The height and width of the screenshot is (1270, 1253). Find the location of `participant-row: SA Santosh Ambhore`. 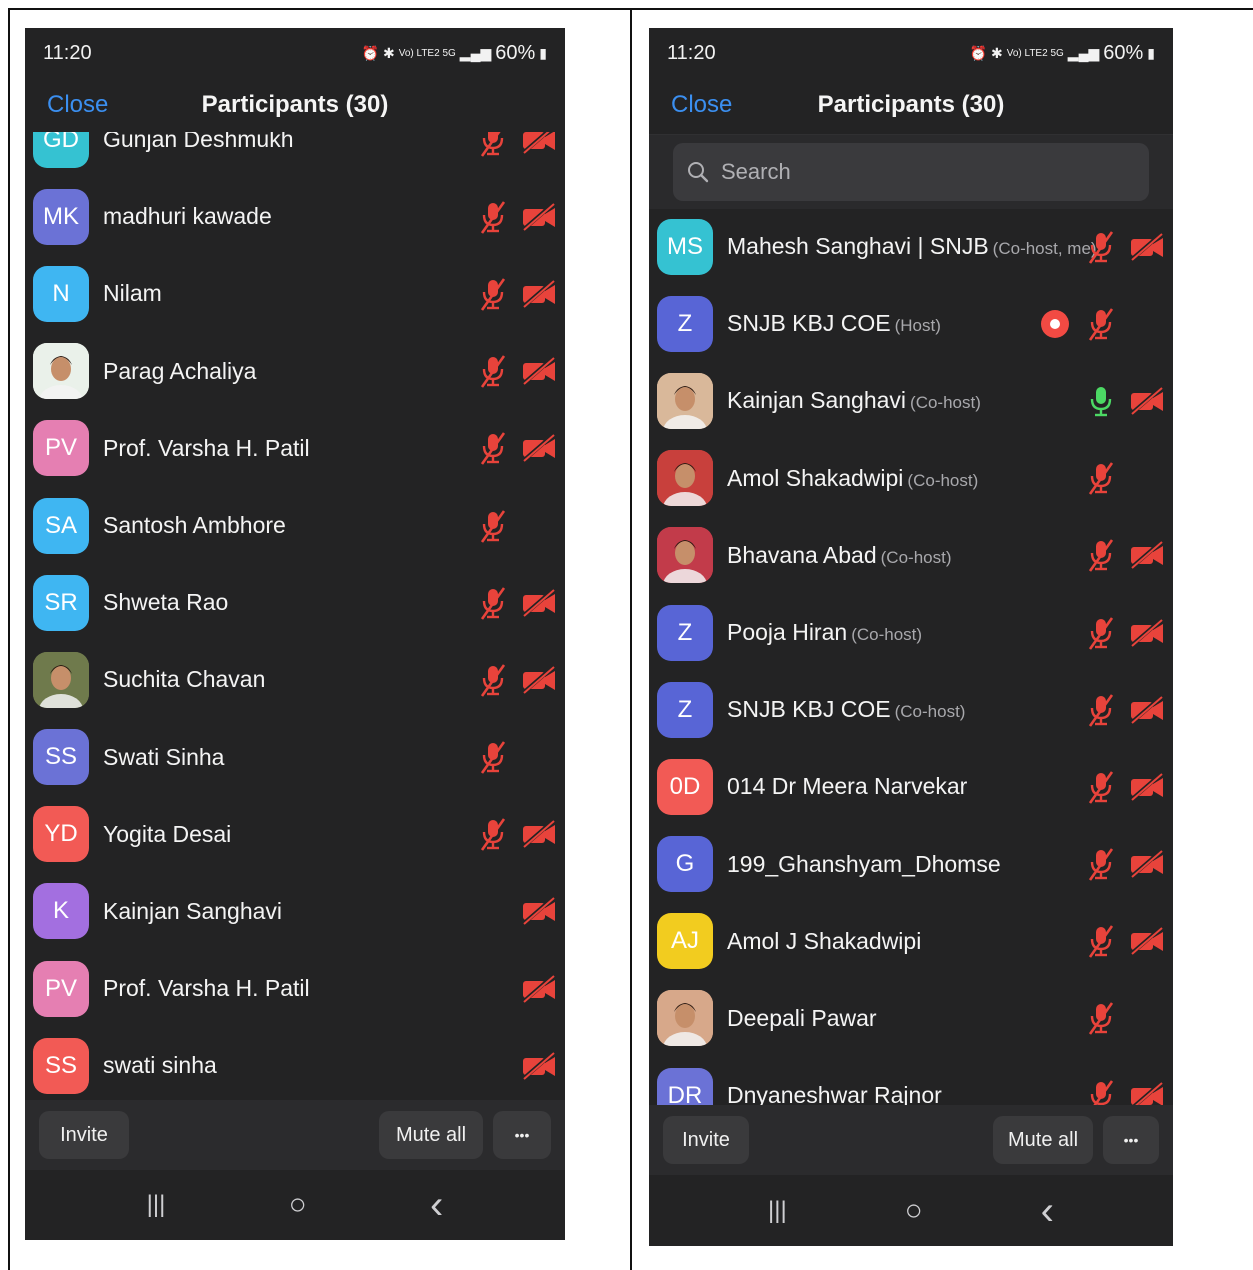

participant-row: SA Santosh Ambhore is located at coordinates (295, 525).